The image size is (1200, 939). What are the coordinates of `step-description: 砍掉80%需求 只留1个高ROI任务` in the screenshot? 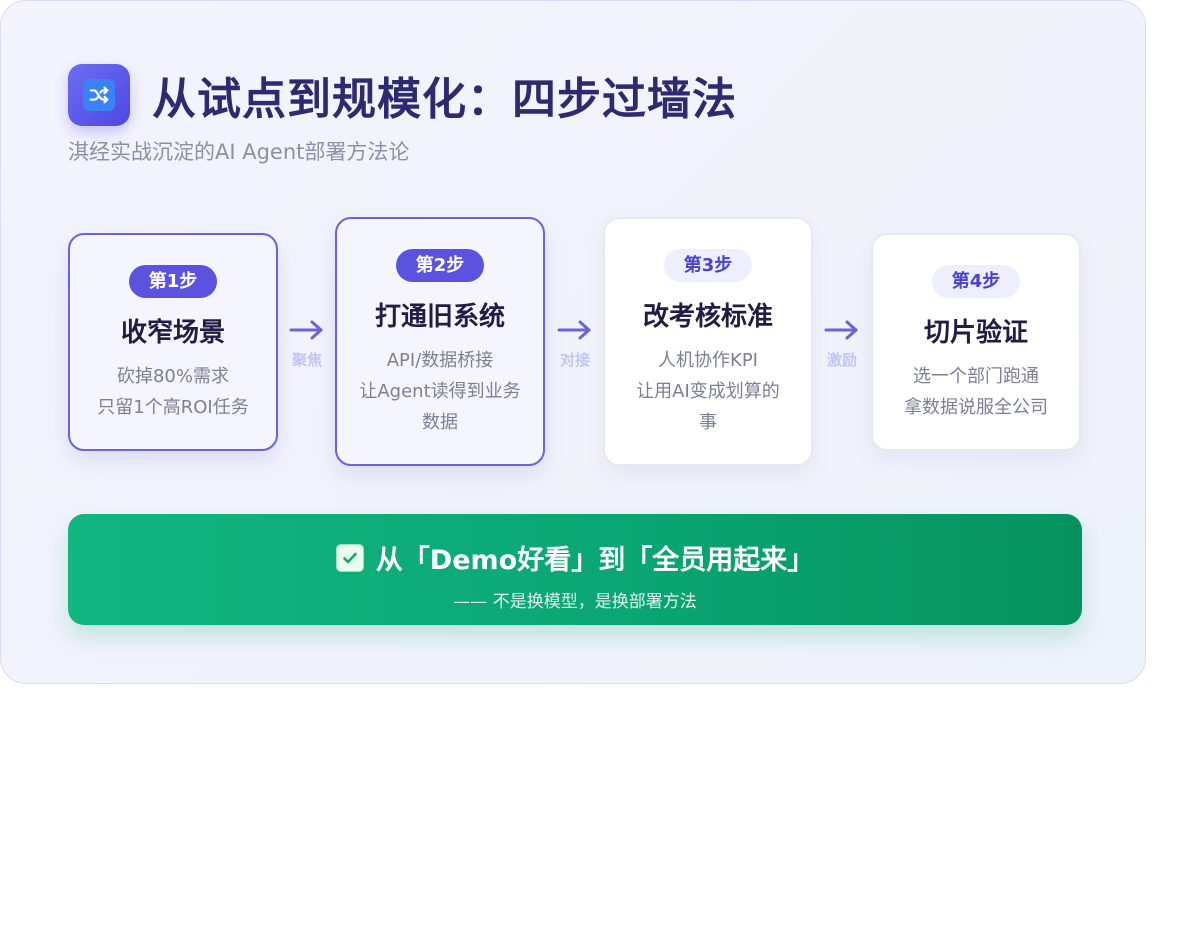 It's located at (173, 392).